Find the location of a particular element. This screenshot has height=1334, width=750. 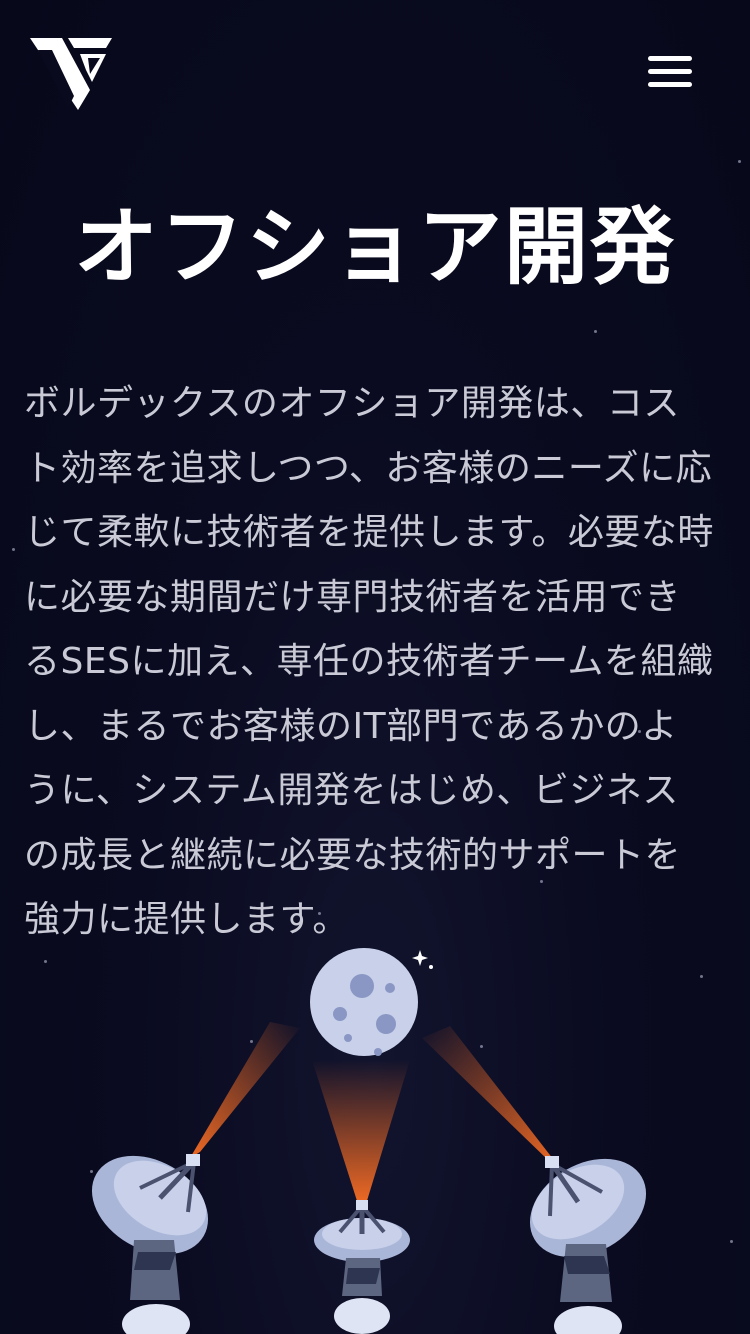

sparkle-icon is located at coordinates (422, 959).